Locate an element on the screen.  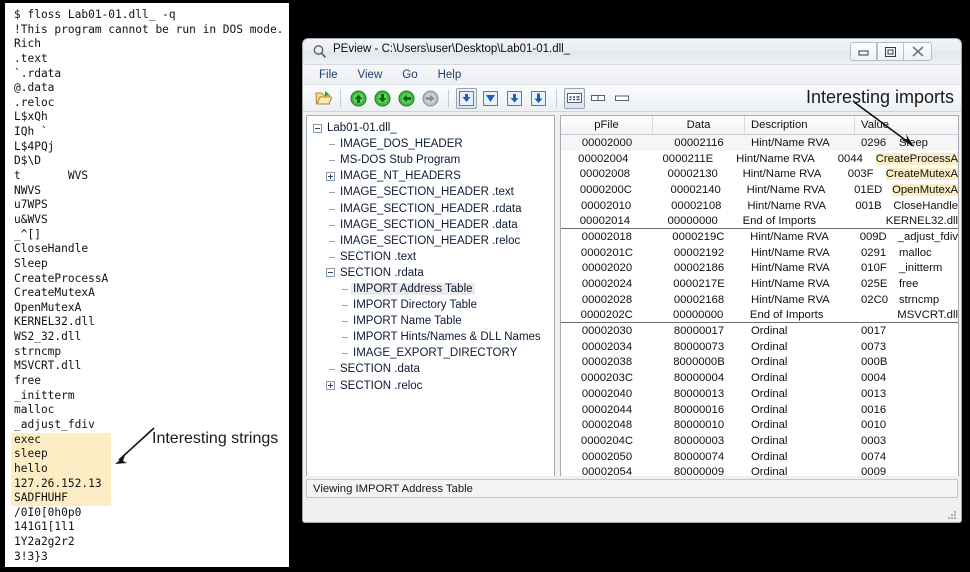
cell-data: 00002168 is located at coordinates (699, 299).